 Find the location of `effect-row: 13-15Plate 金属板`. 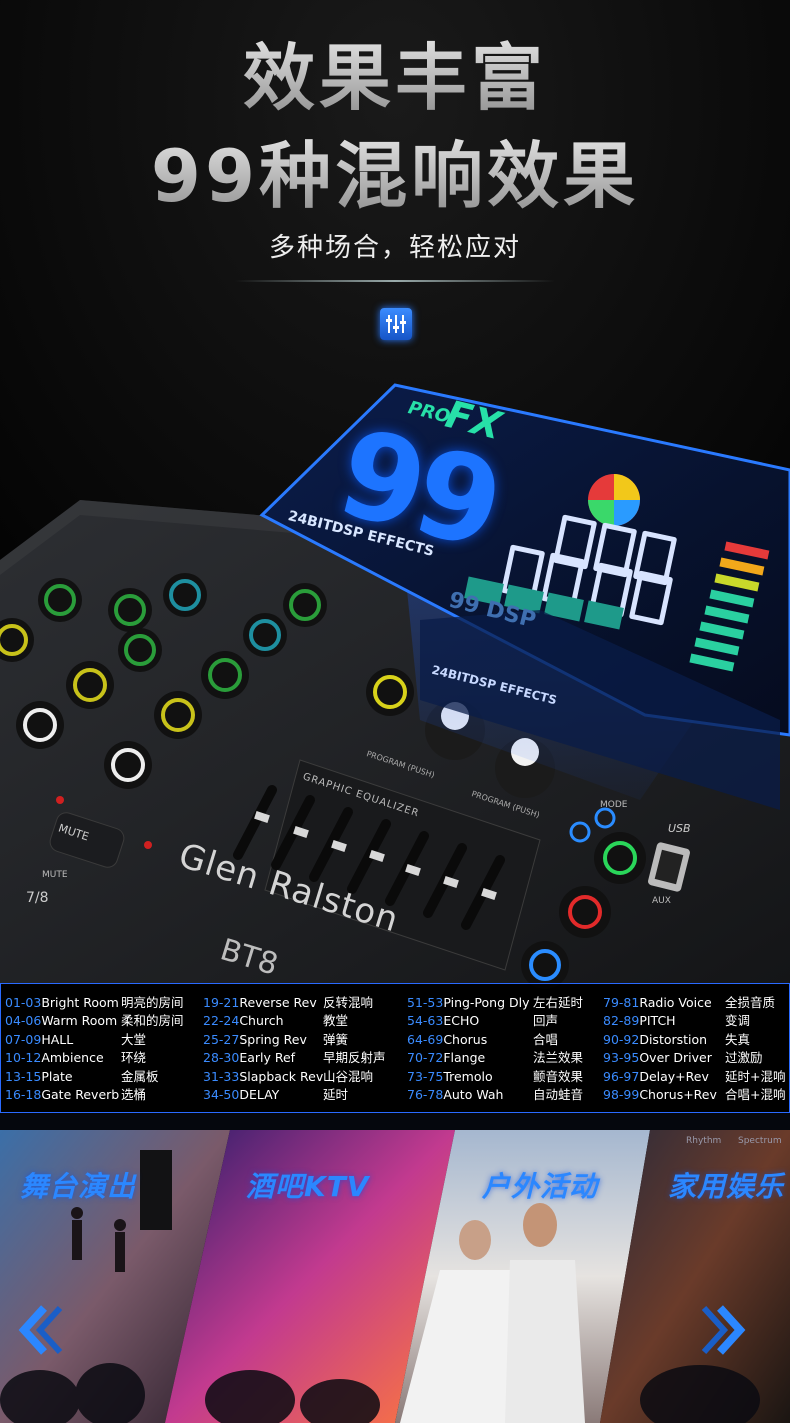

effect-row: 13-15Plate 金属板 is located at coordinates (82, 1076).